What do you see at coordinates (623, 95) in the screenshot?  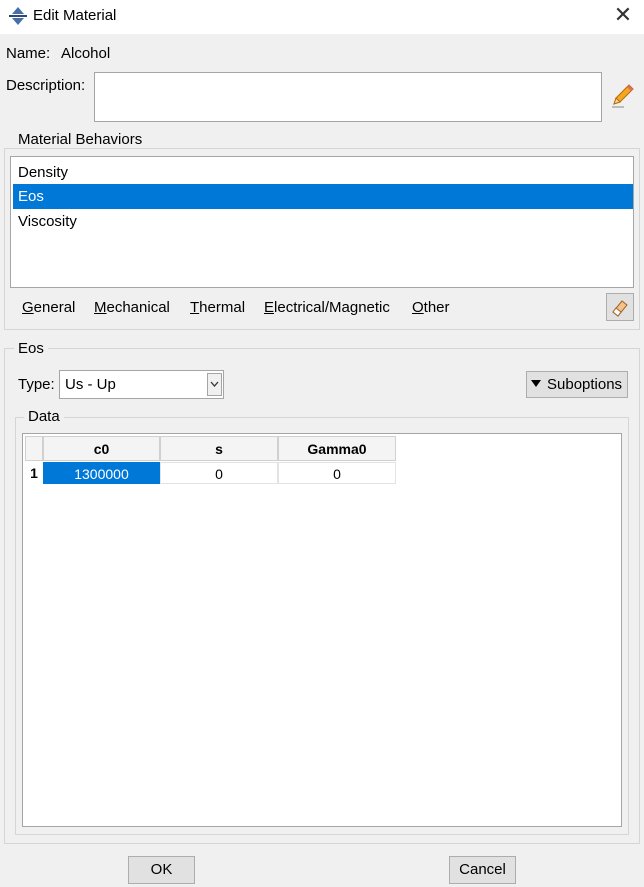 I see `pencil-icon` at bounding box center [623, 95].